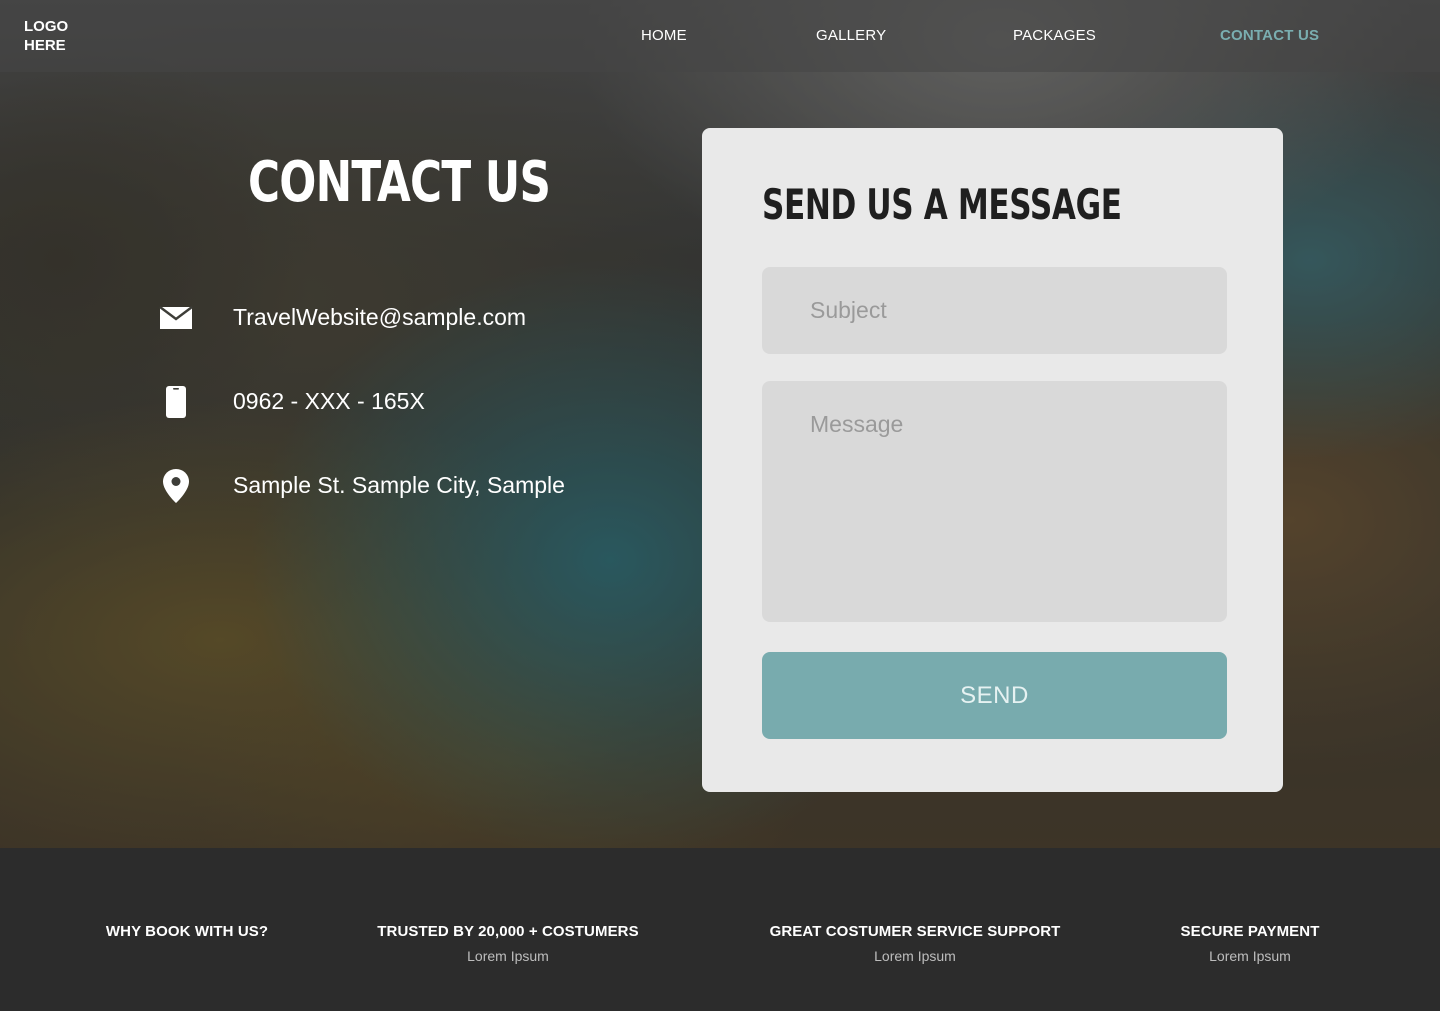 This screenshot has width=1440, height=1011. What do you see at coordinates (664, 35) in the screenshot?
I see `nav-home: HOME` at bounding box center [664, 35].